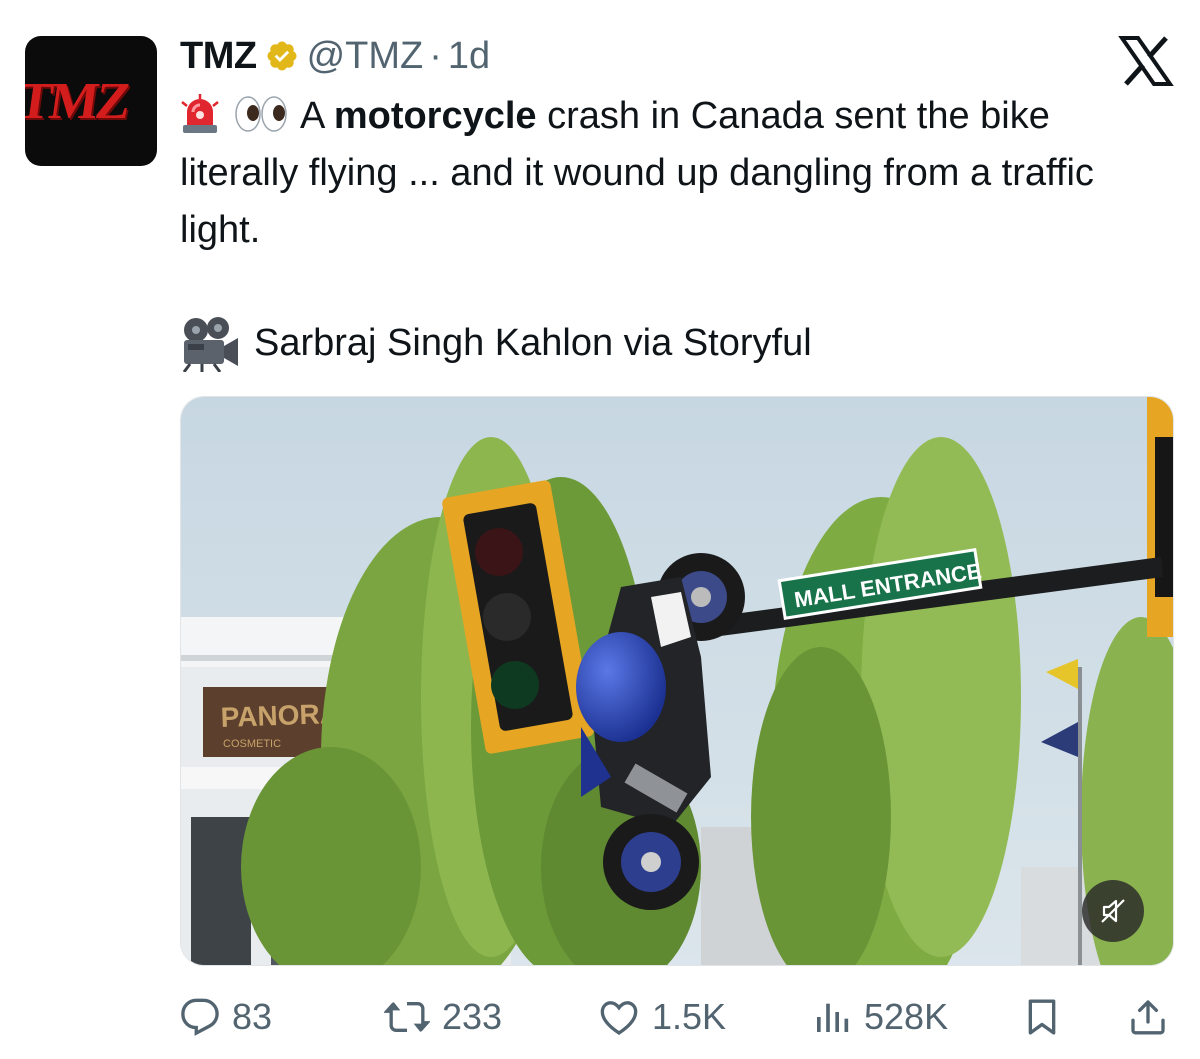 This screenshot has height=1059, width=1200. Describe the element at coordinates (906, 1016) in the screenshot. I see `views-count: 528K` at that location.